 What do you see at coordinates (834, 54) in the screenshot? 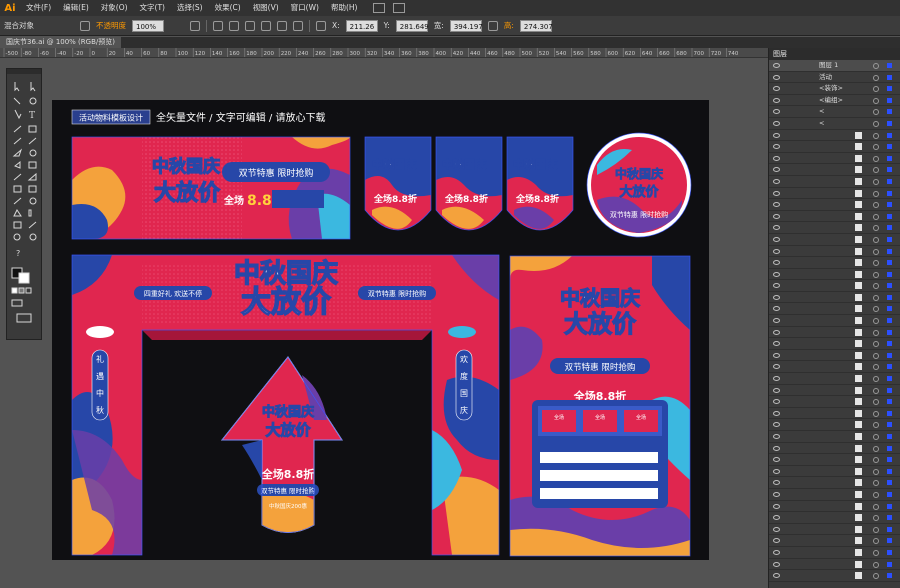
I see `layers-tab: 图层` at bounding box center [834, 54].